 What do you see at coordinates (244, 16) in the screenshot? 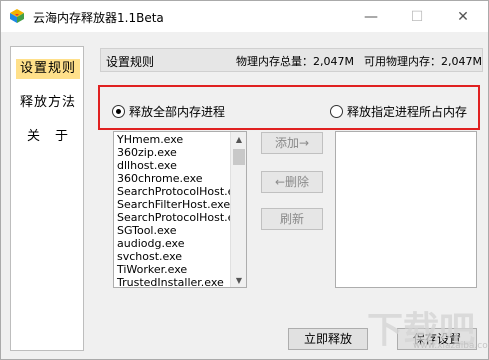
I see `title-bar: 云海内存释放器1.1Beta — ☐ ✕` at bounding box center [244, 16].